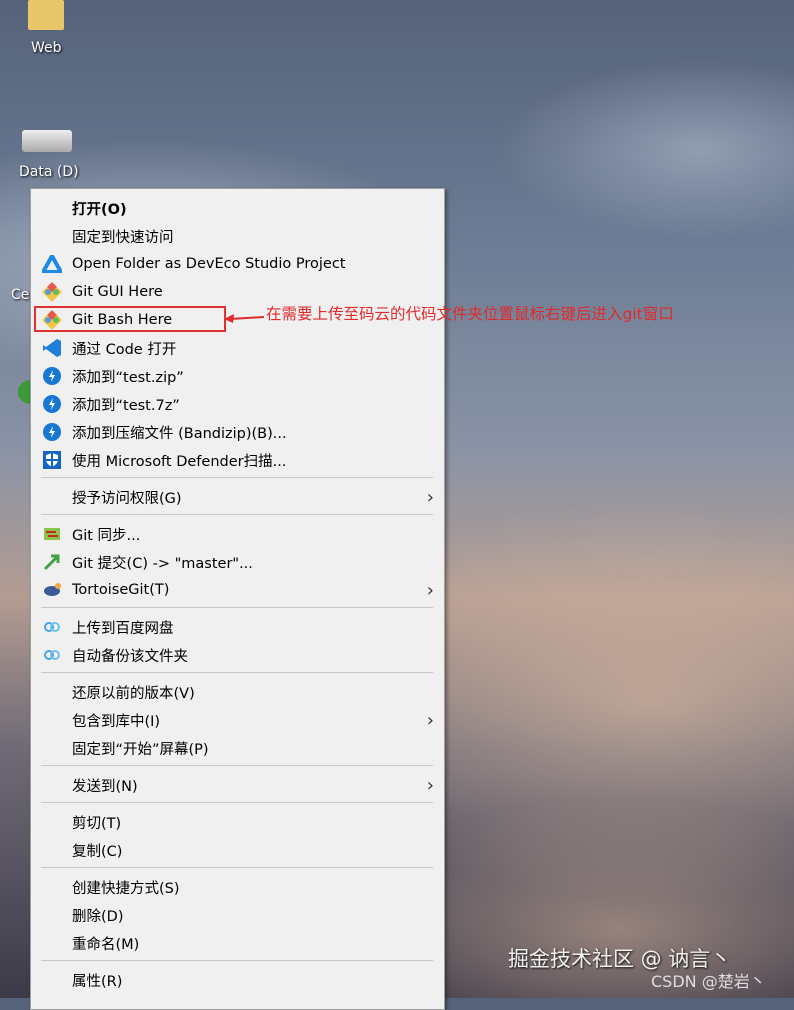 This screenshot has height=1010, width=794. What do you see at coordinates (237, 236) in the screenshot?
I see `menu-item: 固定到快速访问` at bounding box center [237, 236].